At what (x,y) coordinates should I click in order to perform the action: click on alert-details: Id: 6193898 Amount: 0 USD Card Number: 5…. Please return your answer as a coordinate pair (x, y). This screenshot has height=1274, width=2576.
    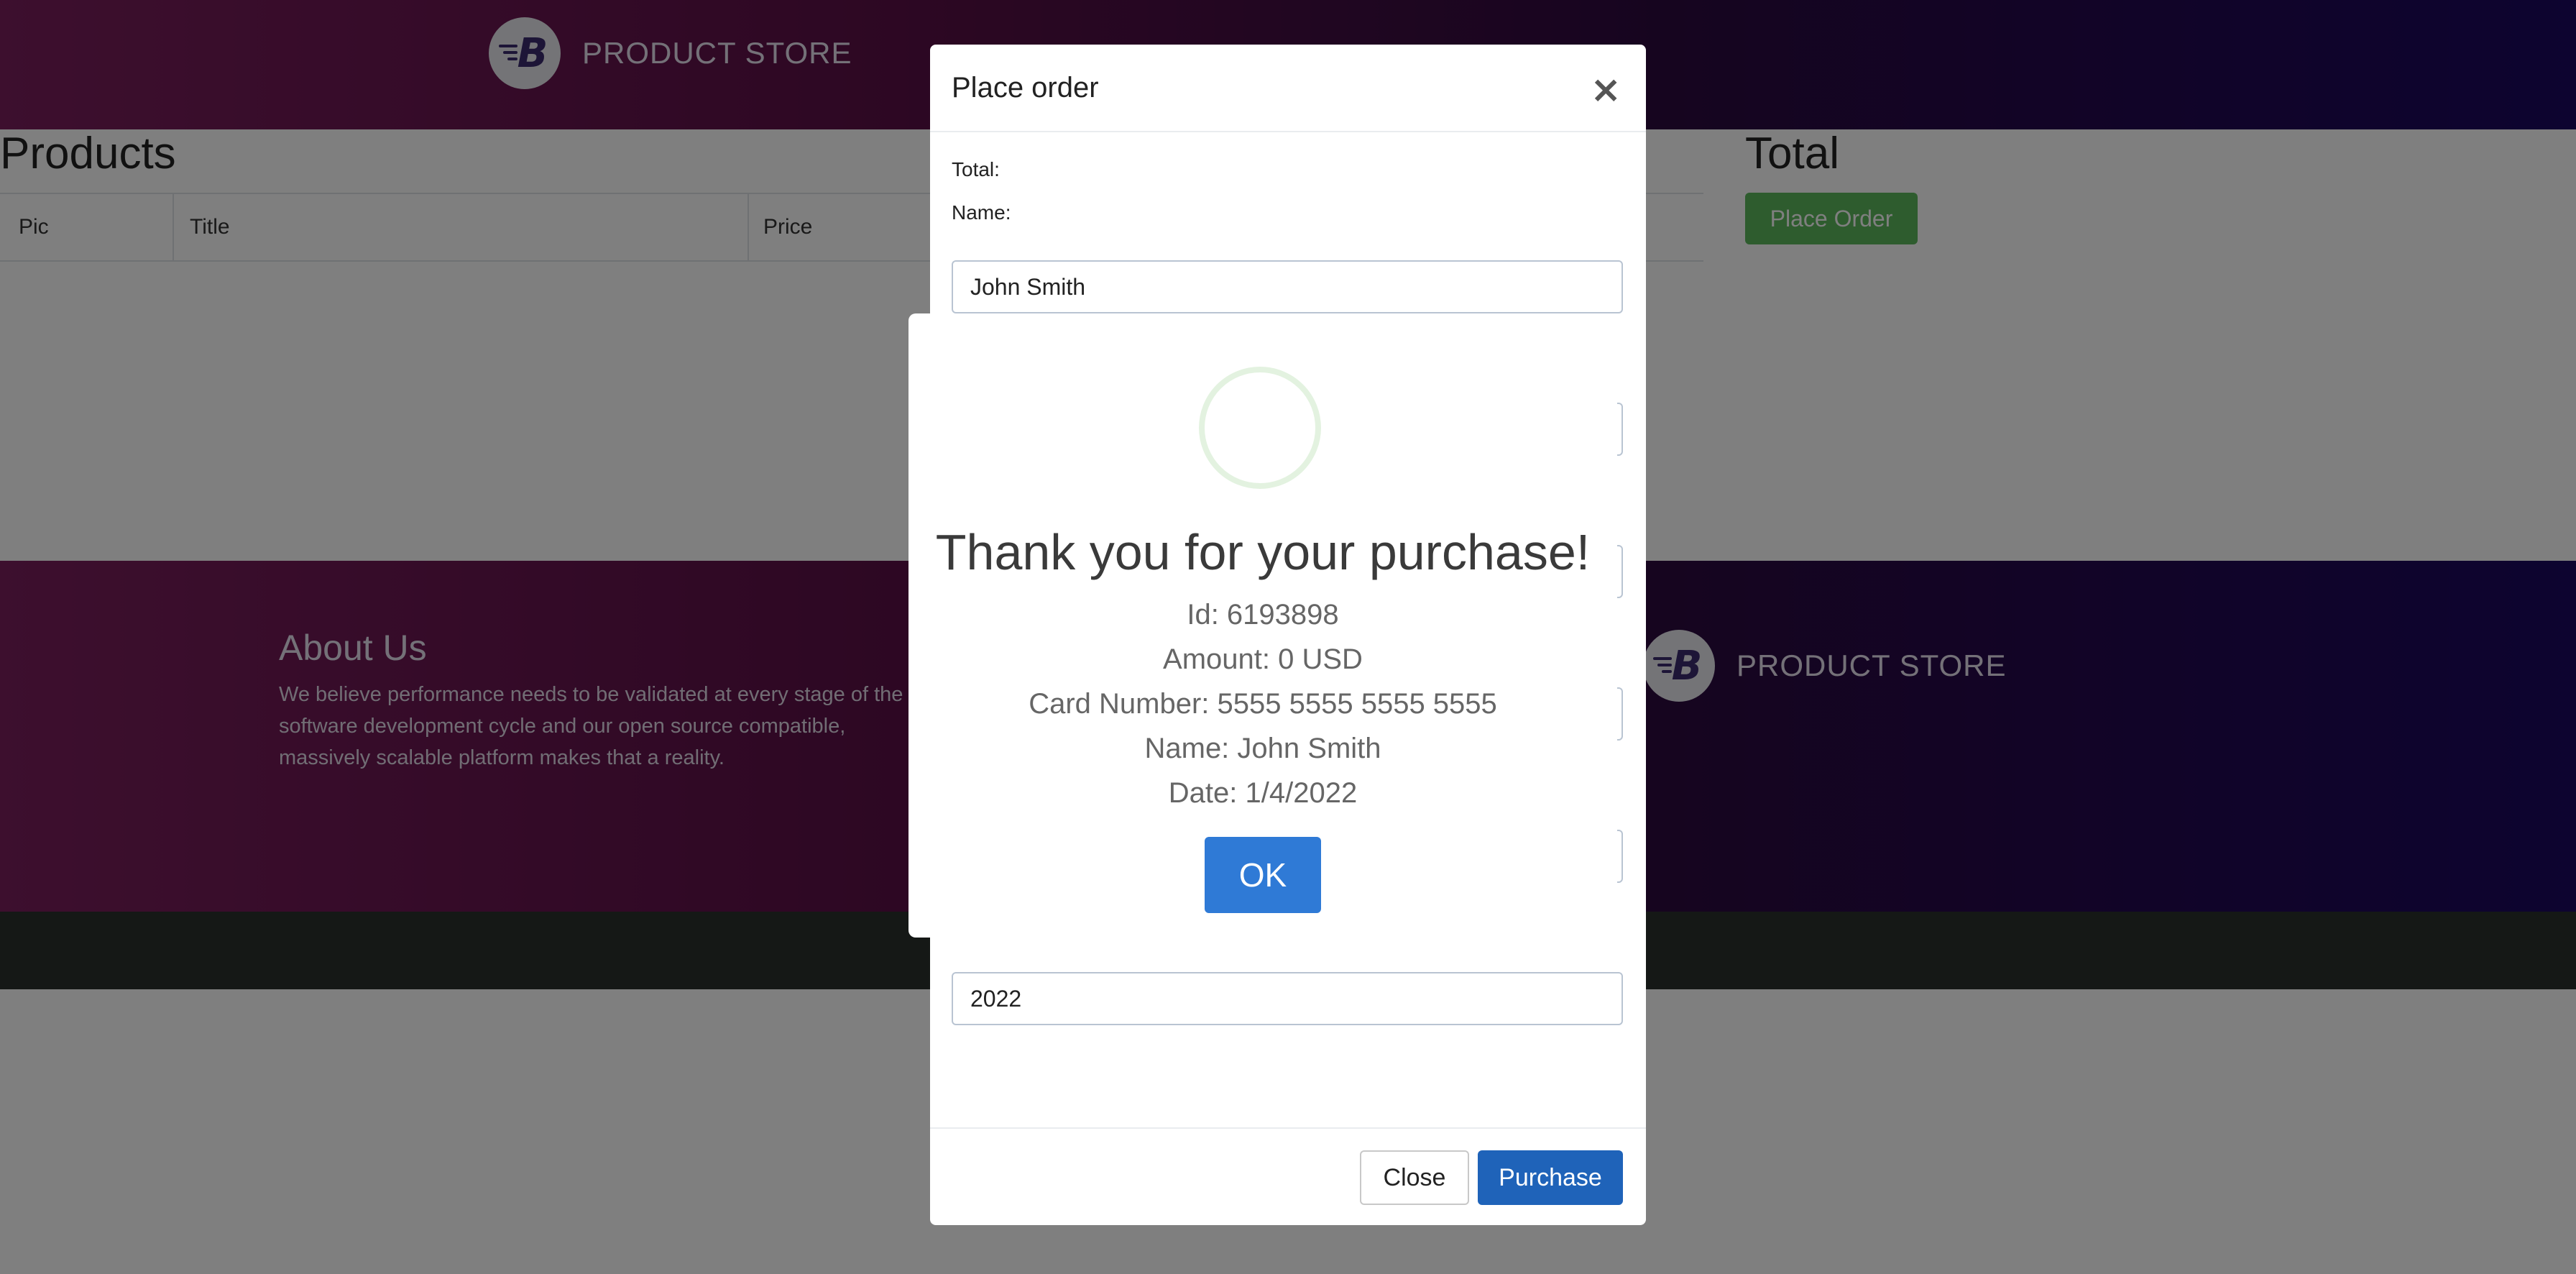
    Looking at the image, I should click on (1262, 703).